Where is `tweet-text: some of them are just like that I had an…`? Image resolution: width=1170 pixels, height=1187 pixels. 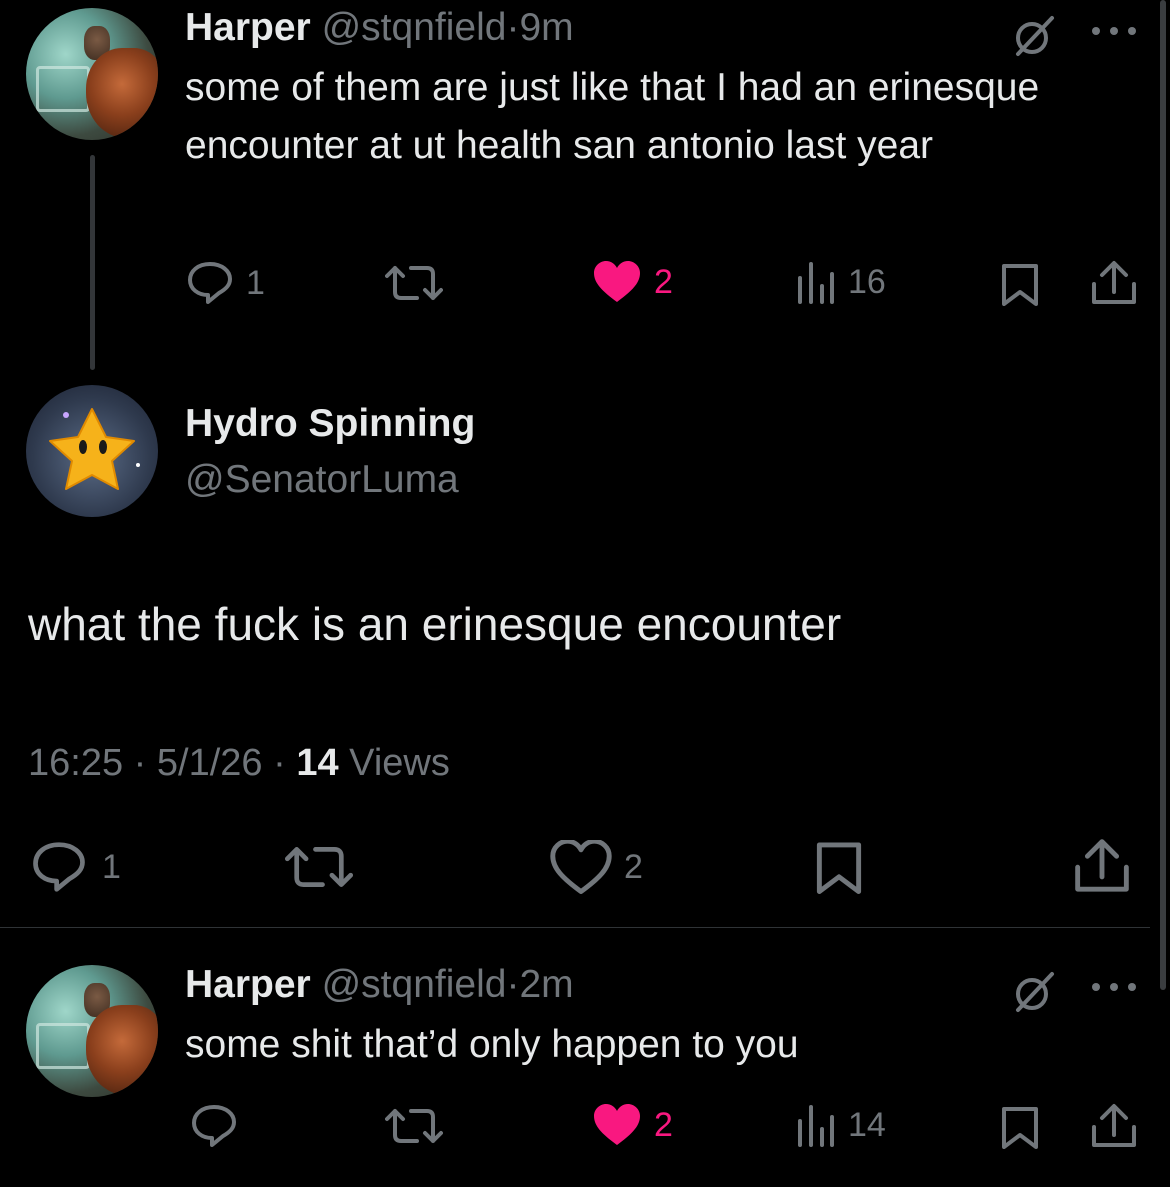
tweet-text: some of them are just like that I had an… is located at coordinates (612, 116).